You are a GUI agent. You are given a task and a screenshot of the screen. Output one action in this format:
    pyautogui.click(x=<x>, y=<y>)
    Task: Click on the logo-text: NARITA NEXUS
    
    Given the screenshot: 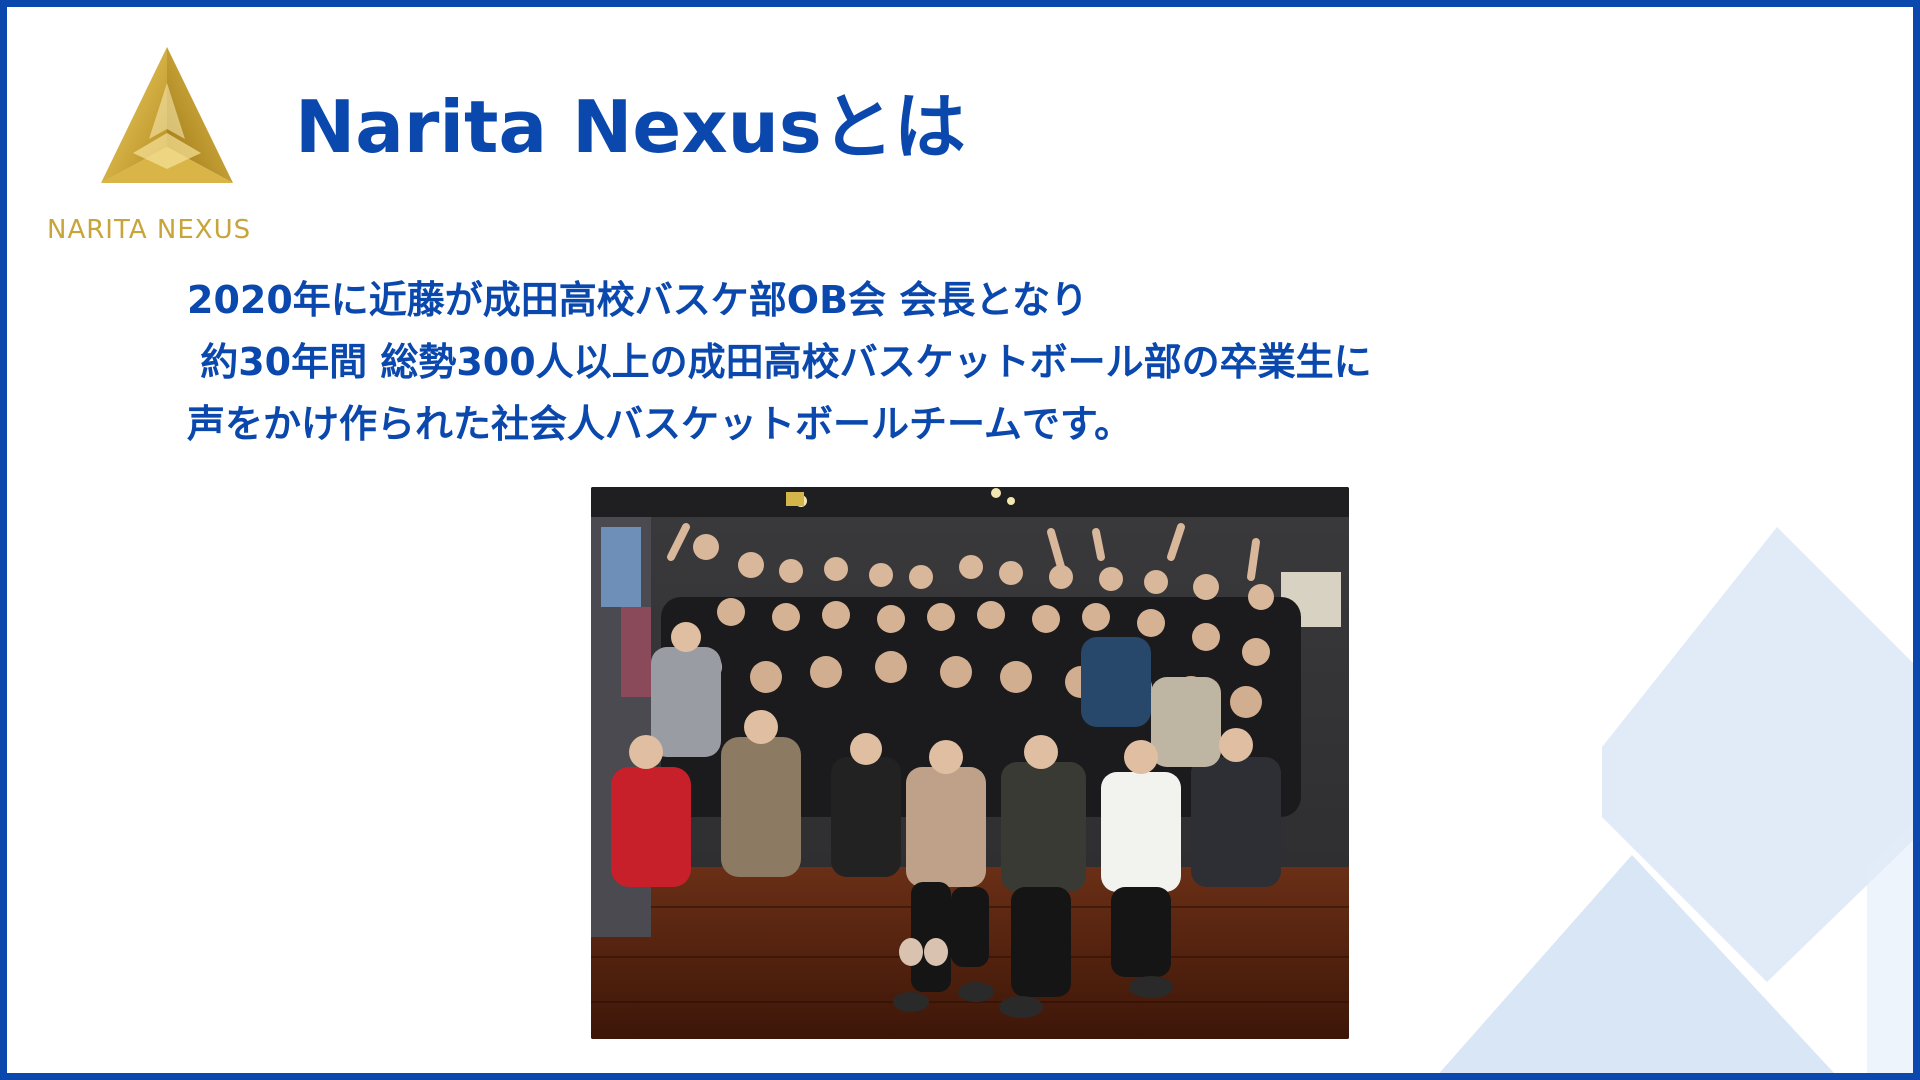 What is the action you would take?
    pyautogui.click(x=149, y=230)
    